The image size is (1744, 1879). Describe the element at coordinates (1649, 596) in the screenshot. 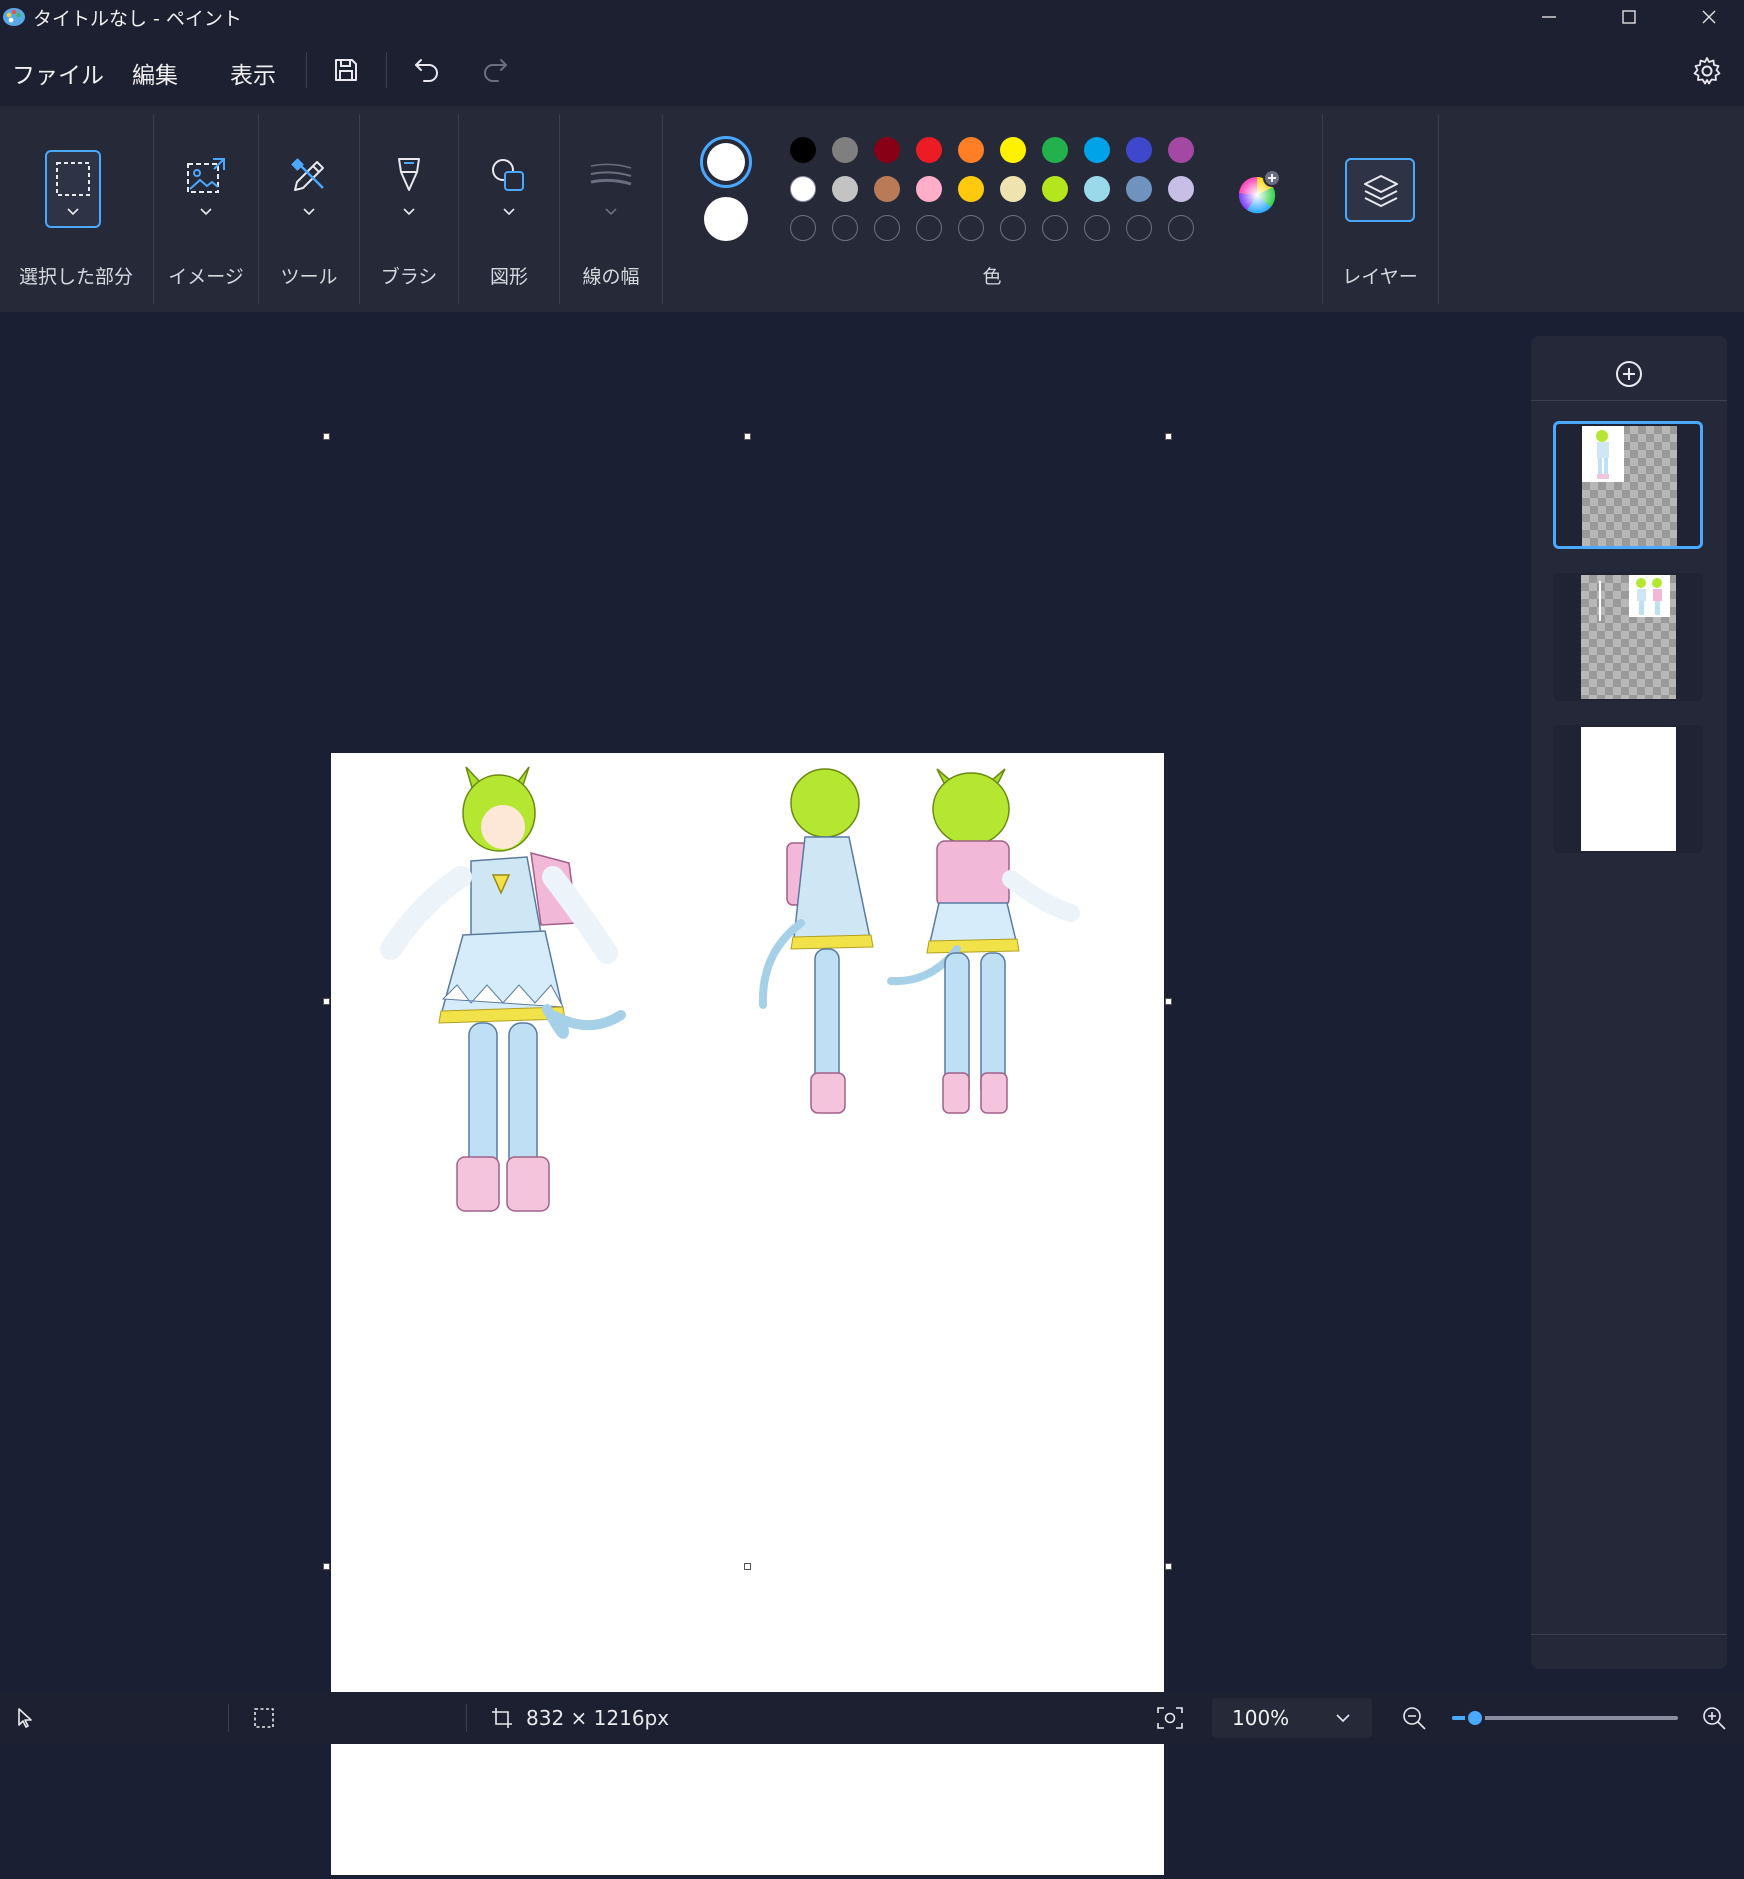

I see `character-thumbnail` at that location.